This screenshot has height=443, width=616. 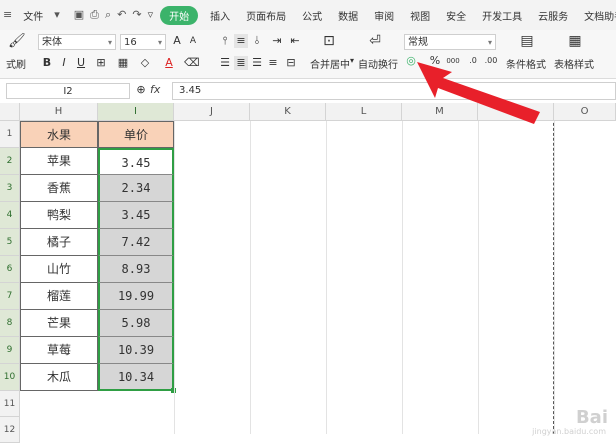 I want to click on indent-icon: ⇥, so click(x=277, y=41).